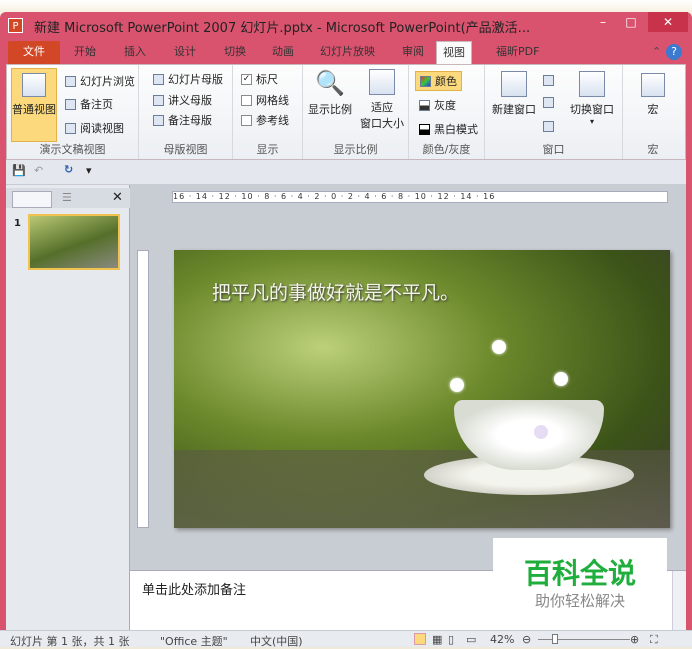 The image size is (692, 649). I want to click on macros-label: 宏, so click(653, 109).